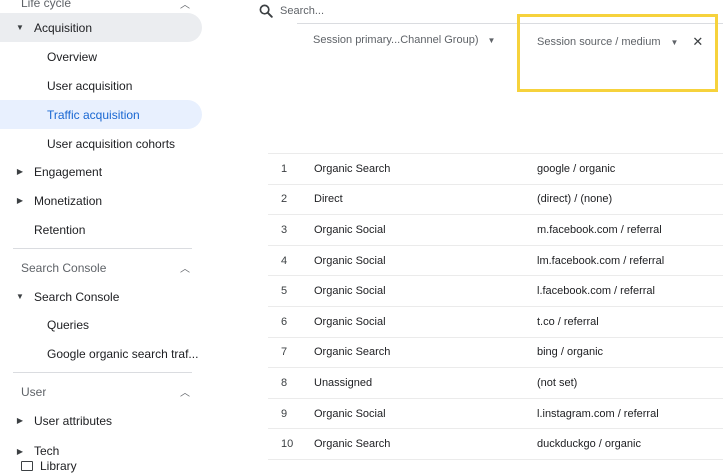 Image resolution: width=723 pixels, height=473 pixels. What do you see at coordinates (291, 230) in the screenshot?
I see `row-number: 3` at bounding box center [291, 230].